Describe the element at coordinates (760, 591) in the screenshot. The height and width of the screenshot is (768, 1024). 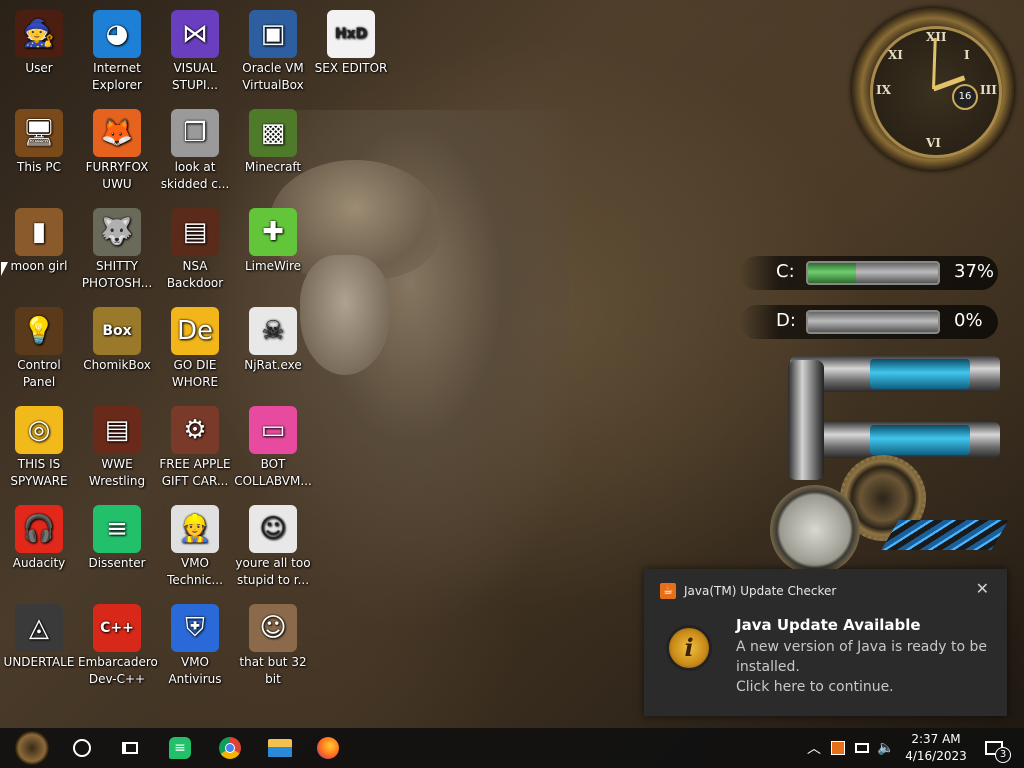
I see `notification-app-name: Java(TM) Update Checker` at that location.